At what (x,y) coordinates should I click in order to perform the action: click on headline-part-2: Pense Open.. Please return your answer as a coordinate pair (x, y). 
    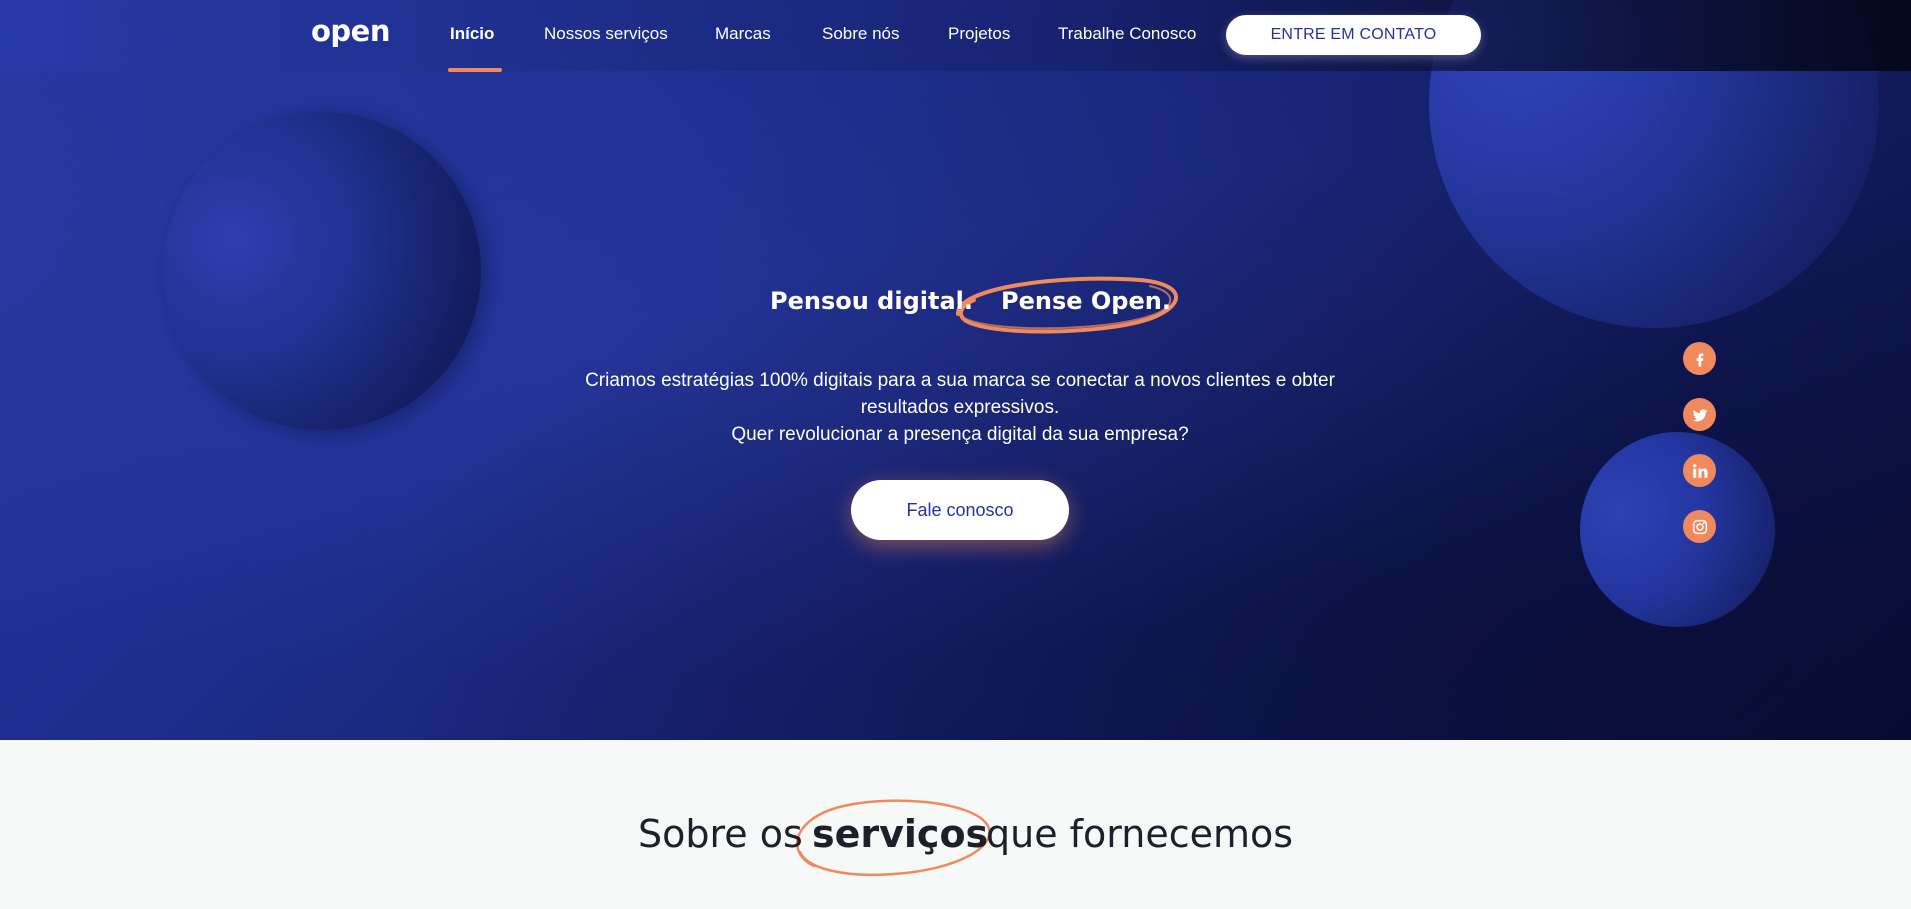
    Looking at the image, I should click on (1086, 301).